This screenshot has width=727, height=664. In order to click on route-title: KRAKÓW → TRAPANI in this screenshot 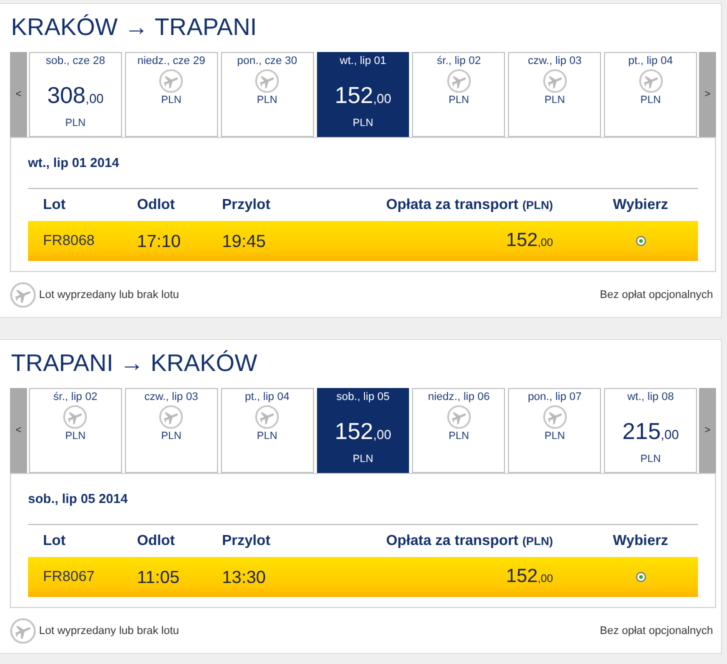, I will do `click(134, 28)`.